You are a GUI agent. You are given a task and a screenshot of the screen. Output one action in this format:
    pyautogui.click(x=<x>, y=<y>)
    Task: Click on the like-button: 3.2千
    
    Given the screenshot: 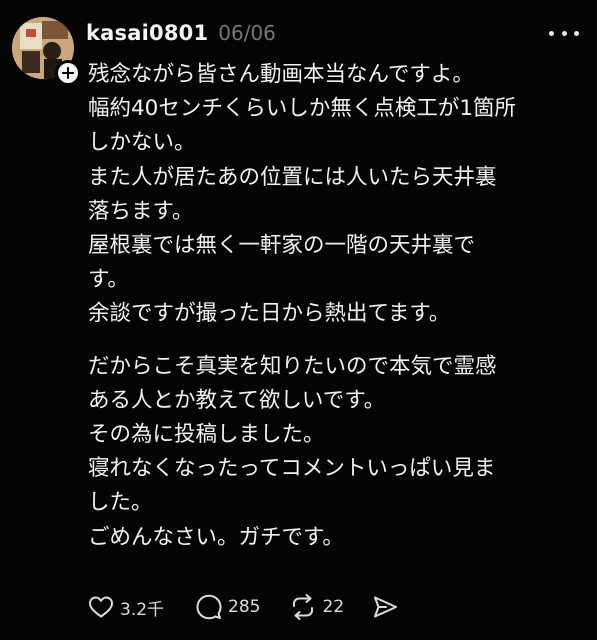 What is the action you would take?
    pyautogui.click(x=126, y=607)
    